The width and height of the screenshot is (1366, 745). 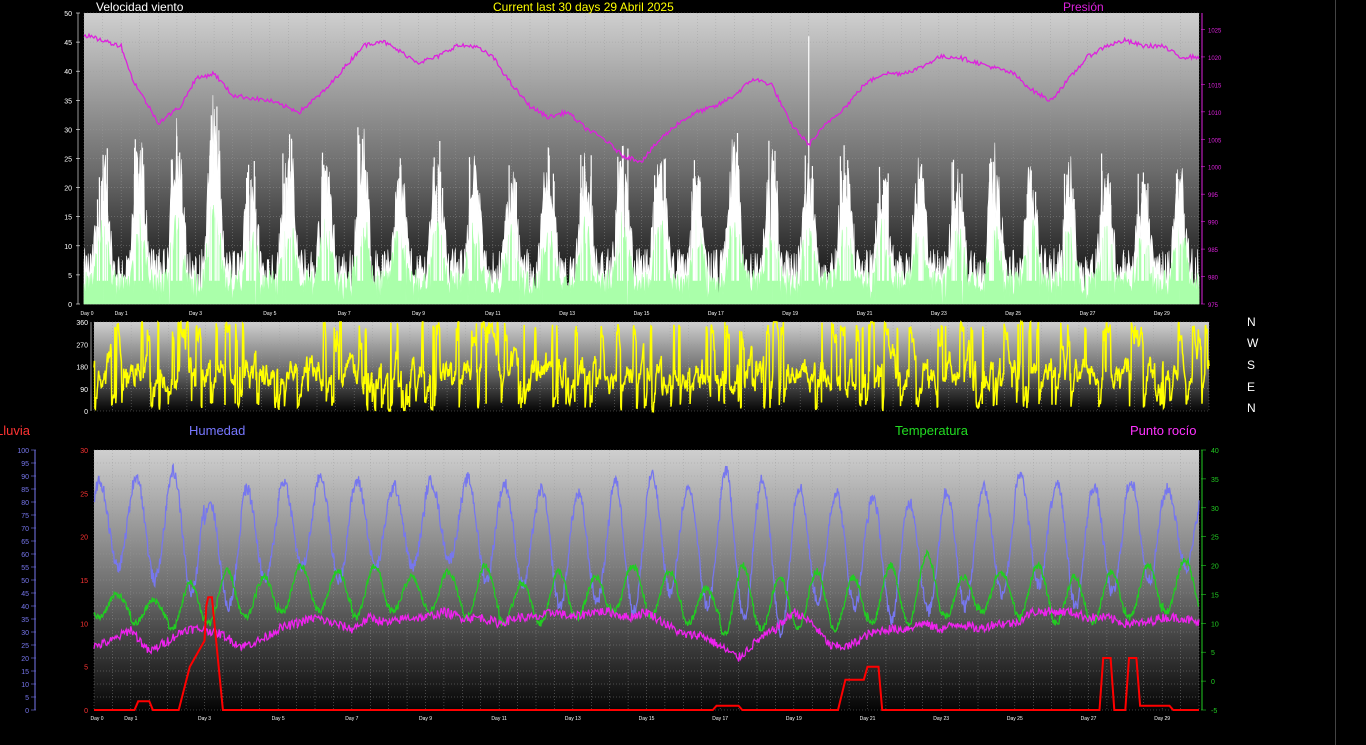 What do you see at coordinates (865, 314) in the screenshot?
I see `wind-x-tick-label: Day 21` at bounding box center [865, 314].